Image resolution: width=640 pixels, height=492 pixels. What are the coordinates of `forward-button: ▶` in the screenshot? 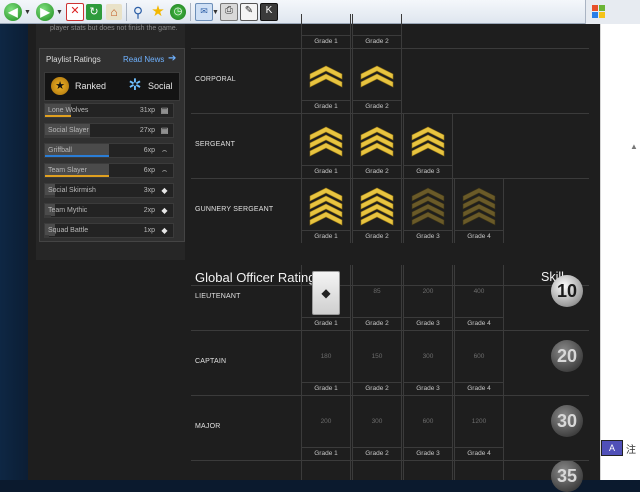 It's located at (45, 12).